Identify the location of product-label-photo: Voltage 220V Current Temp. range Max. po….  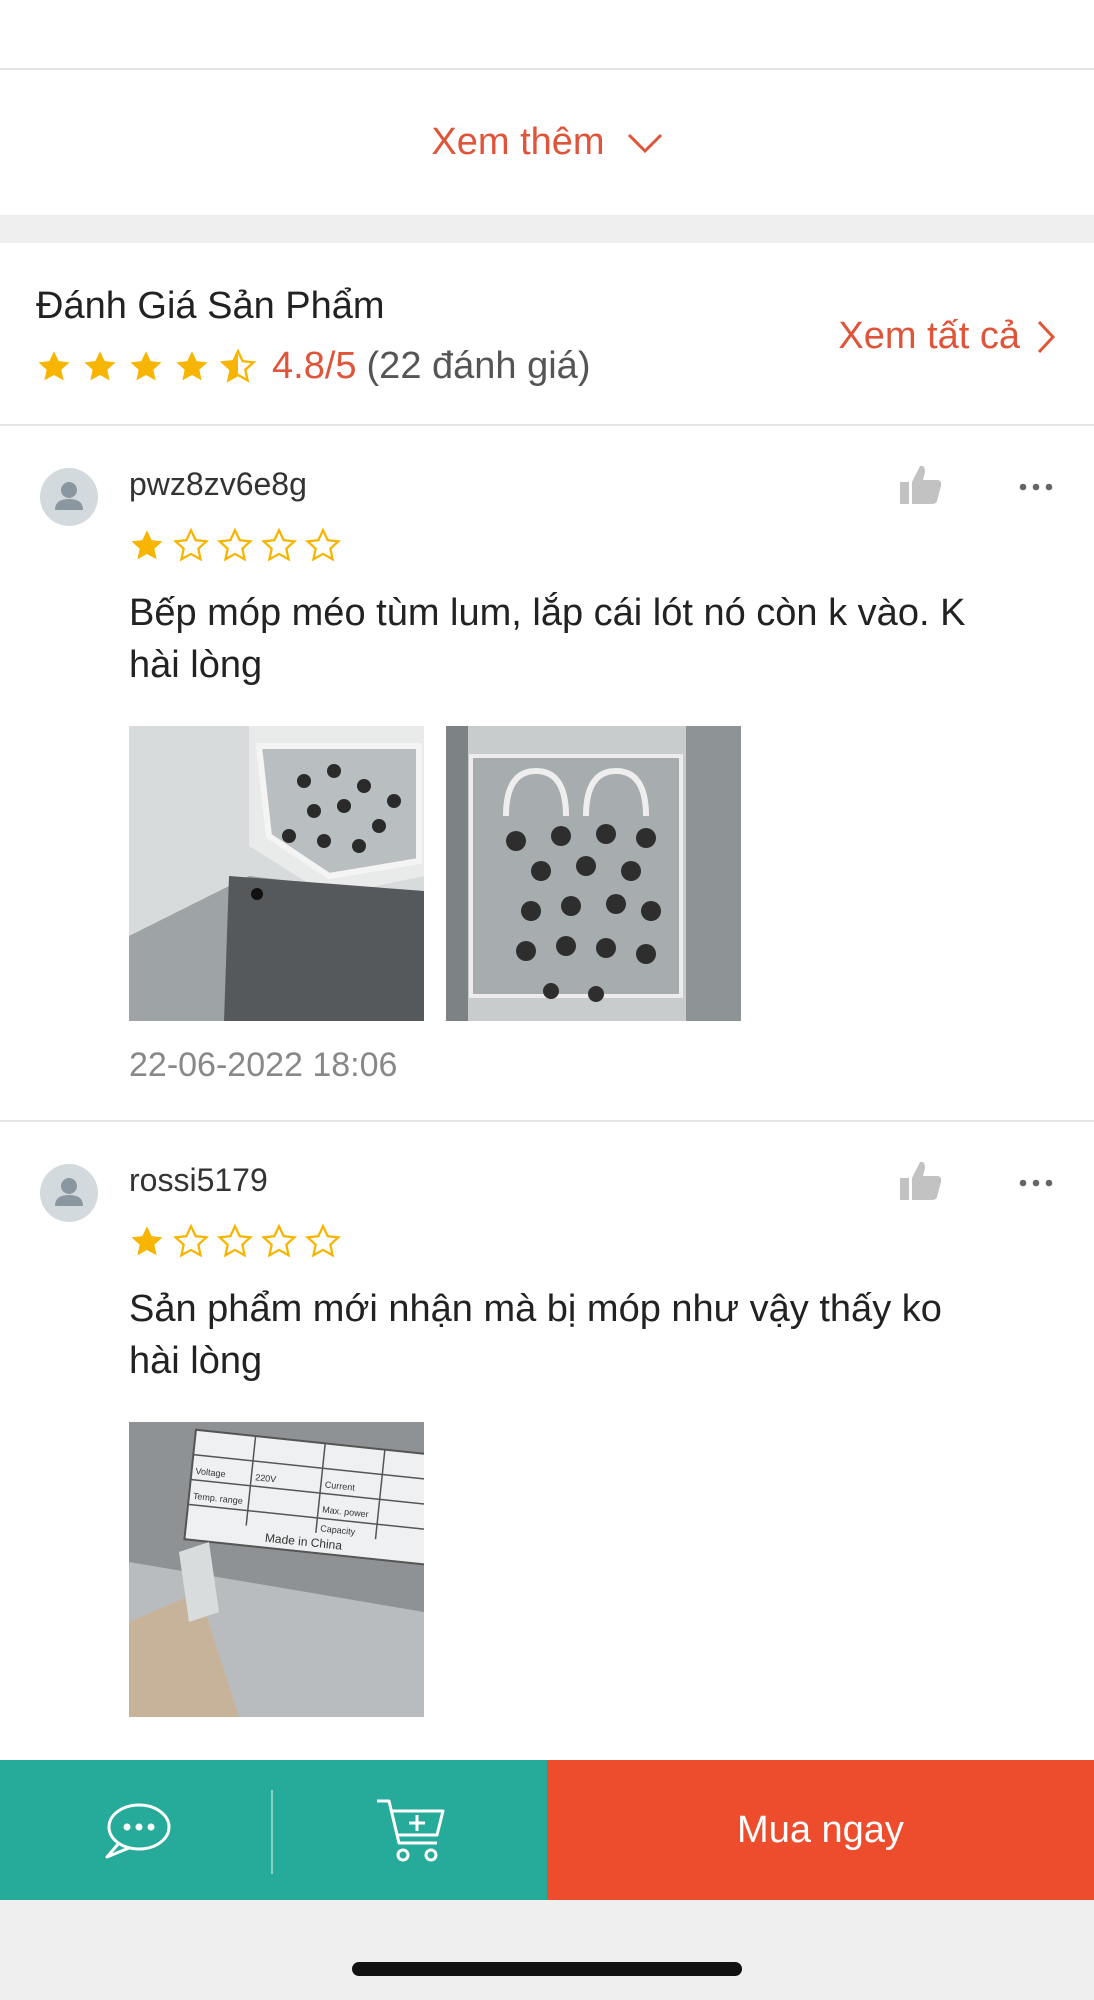
(276, 1569).